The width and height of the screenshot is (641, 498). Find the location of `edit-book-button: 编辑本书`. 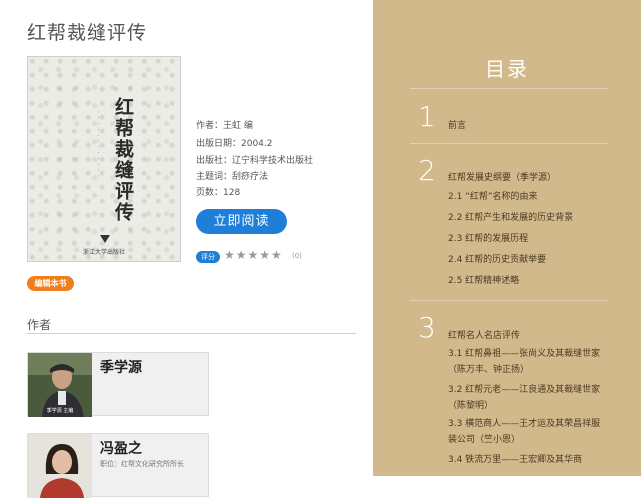

edit-book-button: 编辑本书 is located at coordinates (50, 283).